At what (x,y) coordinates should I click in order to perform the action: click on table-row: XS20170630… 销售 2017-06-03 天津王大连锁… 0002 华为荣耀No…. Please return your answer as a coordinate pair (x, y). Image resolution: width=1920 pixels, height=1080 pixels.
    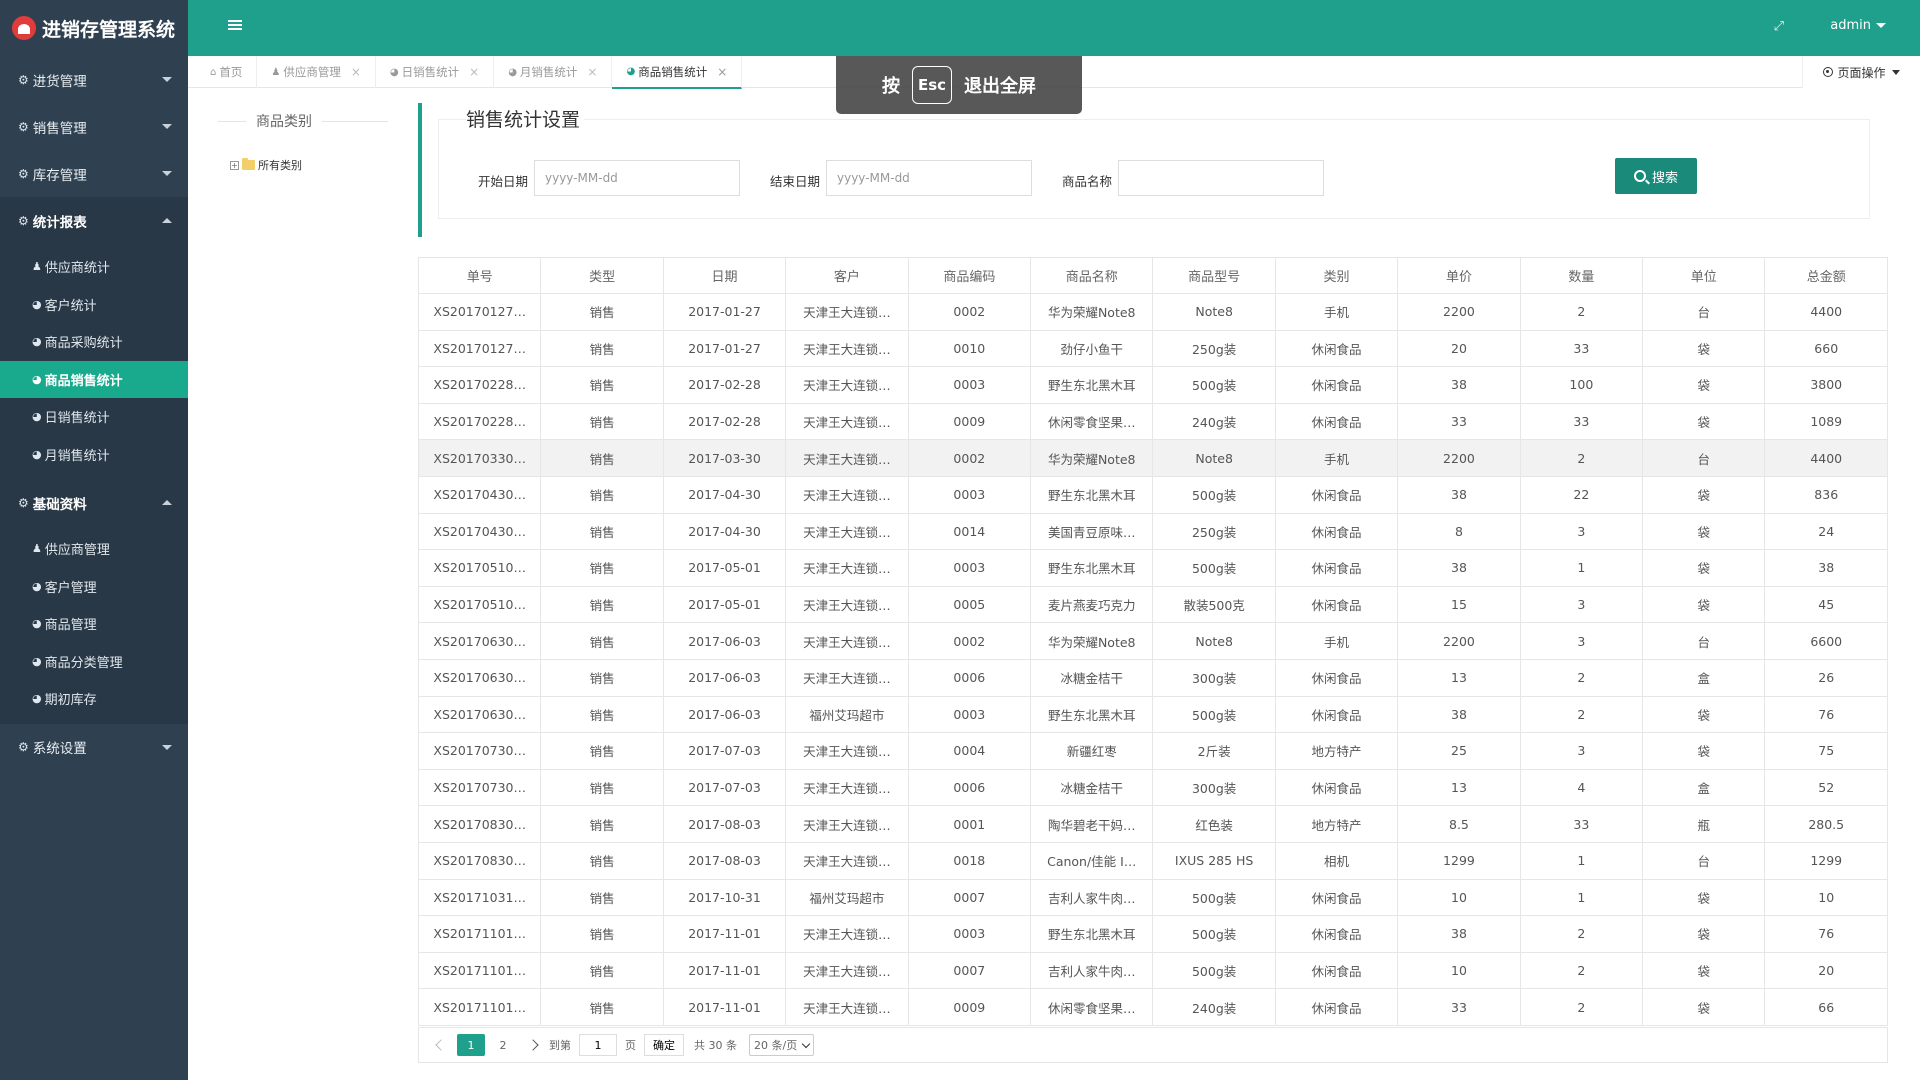
    Looking at the image, I should click on (1152, 641).